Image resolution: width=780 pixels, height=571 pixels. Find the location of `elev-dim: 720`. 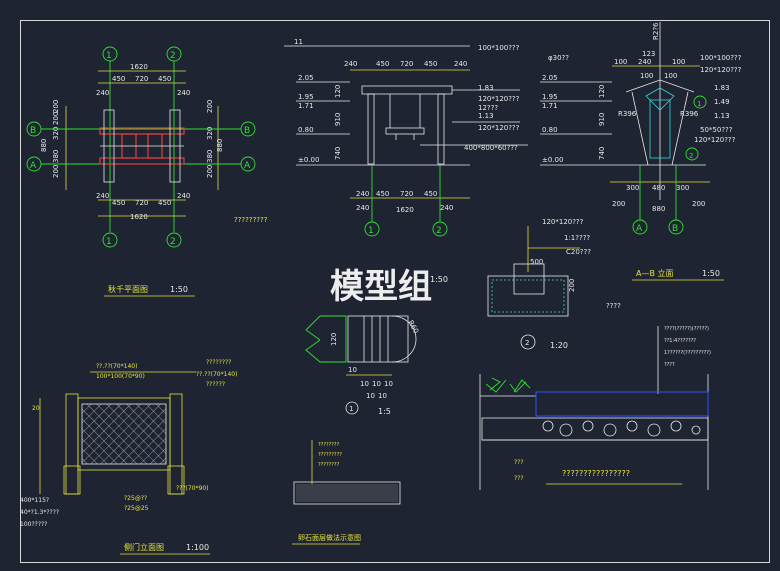

elev-dim: 720 is located at coordinates (406, 194).